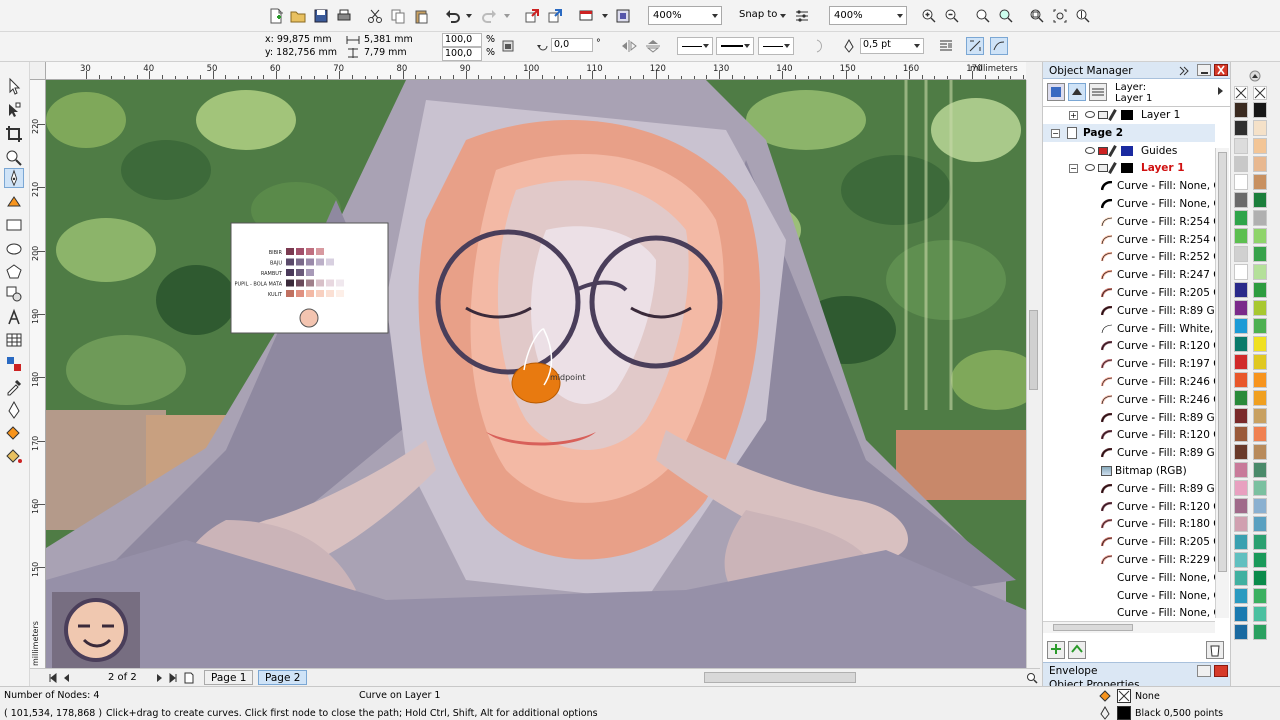  What do you see at coordinates (653, 46) in the screenshot?
I see `mirror-vertical-icon` at bounding box center [653, 46].